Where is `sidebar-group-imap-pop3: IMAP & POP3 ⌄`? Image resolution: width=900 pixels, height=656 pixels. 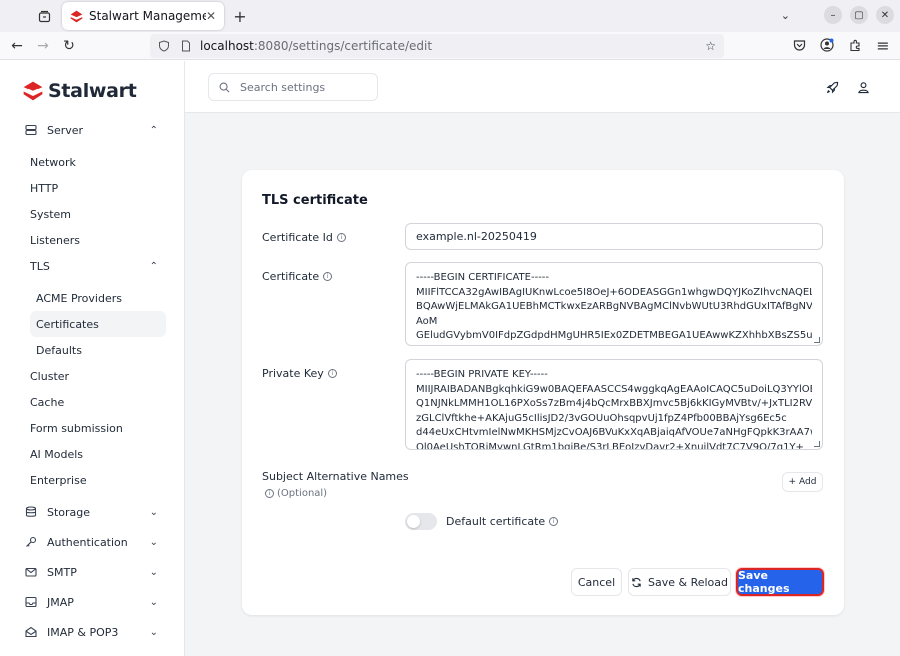 sidebar-group-imap-pop3: IMAP & POP3 ⌄ is located at coordinates (92, 632).